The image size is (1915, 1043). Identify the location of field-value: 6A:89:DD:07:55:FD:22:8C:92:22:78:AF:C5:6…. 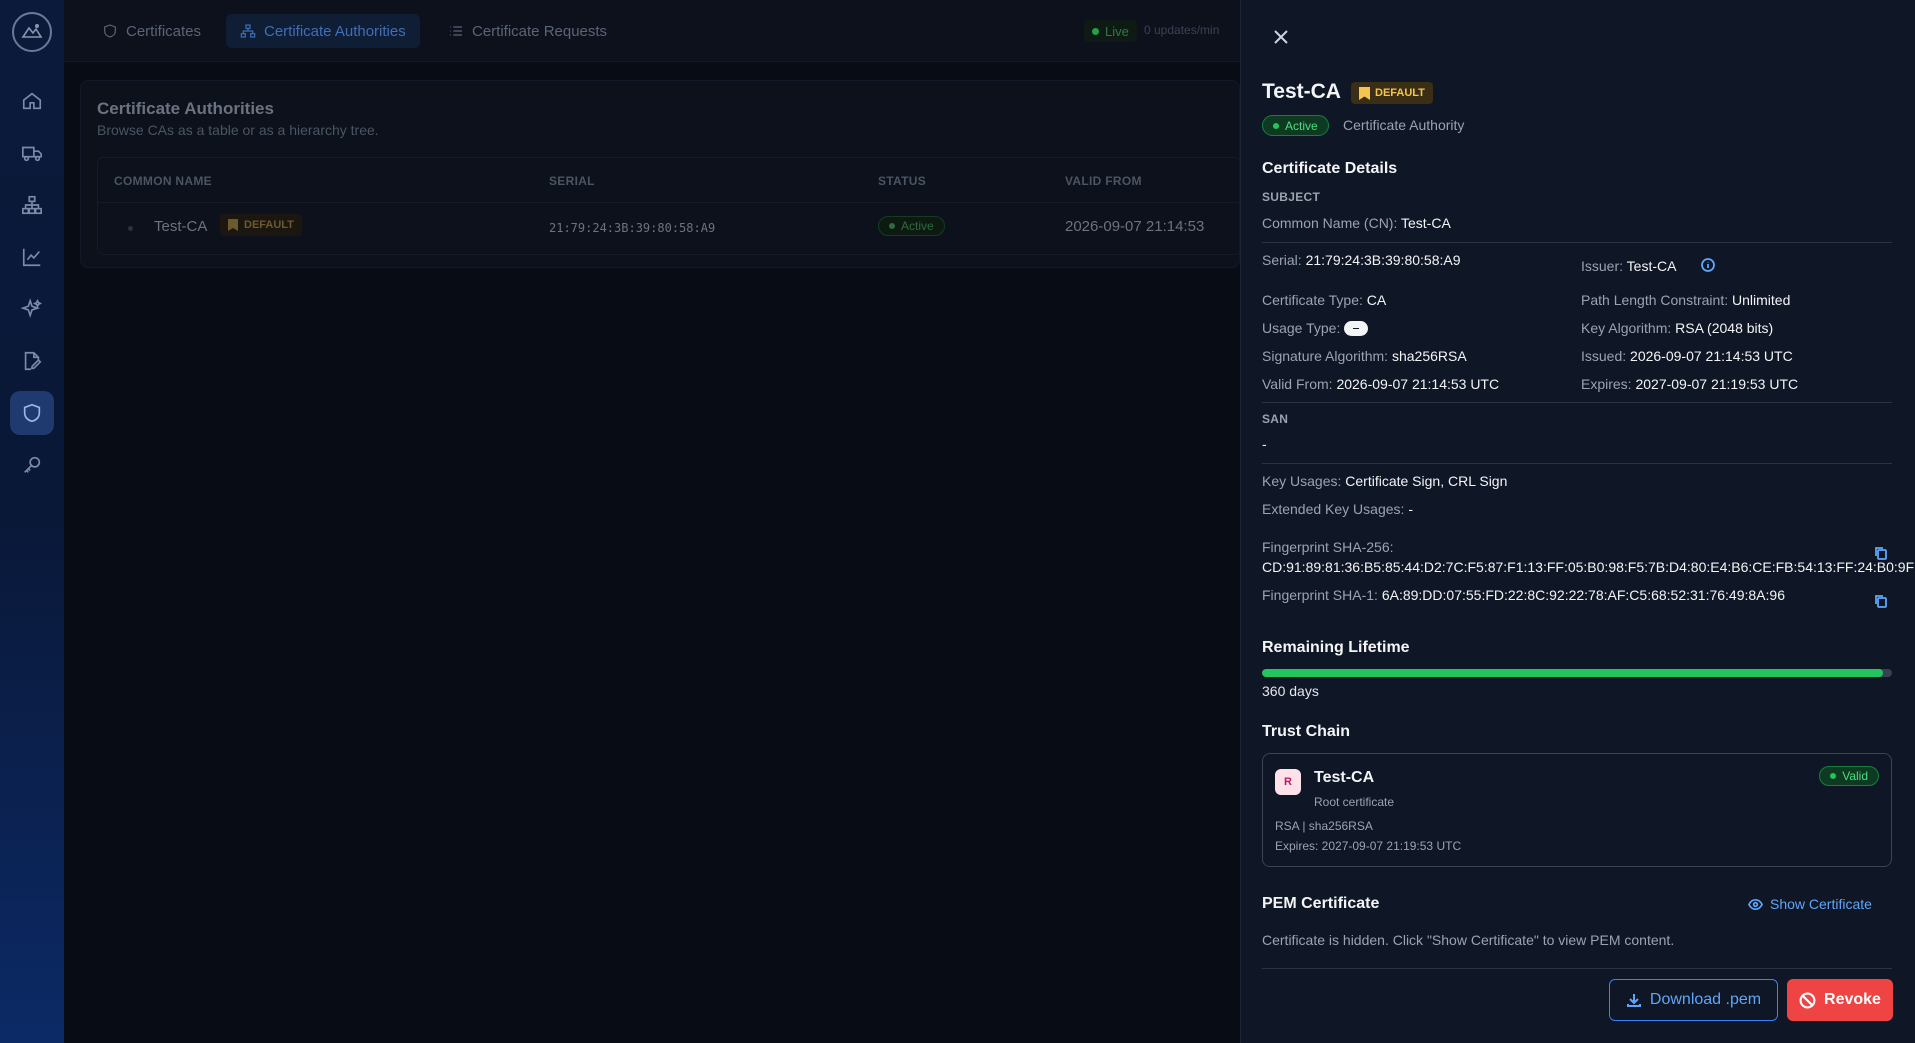
(1583, 595).